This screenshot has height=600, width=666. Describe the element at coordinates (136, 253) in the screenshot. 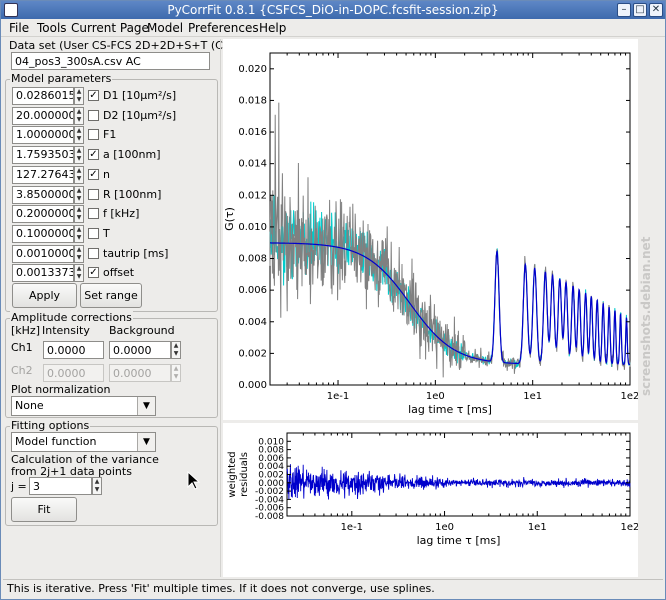

I see `param-name-8: tautrip [ms]` at that location.